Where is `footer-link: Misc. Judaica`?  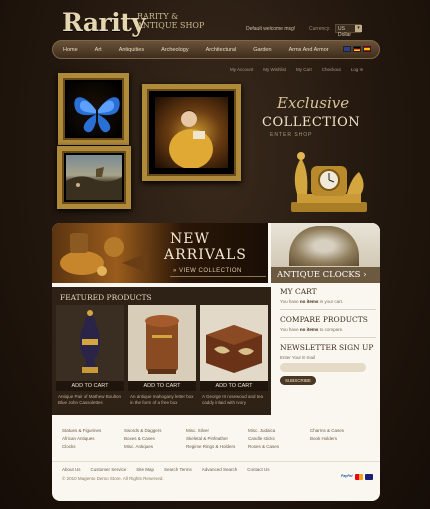
footer-link: Misc. Judaica is located at coordinates (279, 431).